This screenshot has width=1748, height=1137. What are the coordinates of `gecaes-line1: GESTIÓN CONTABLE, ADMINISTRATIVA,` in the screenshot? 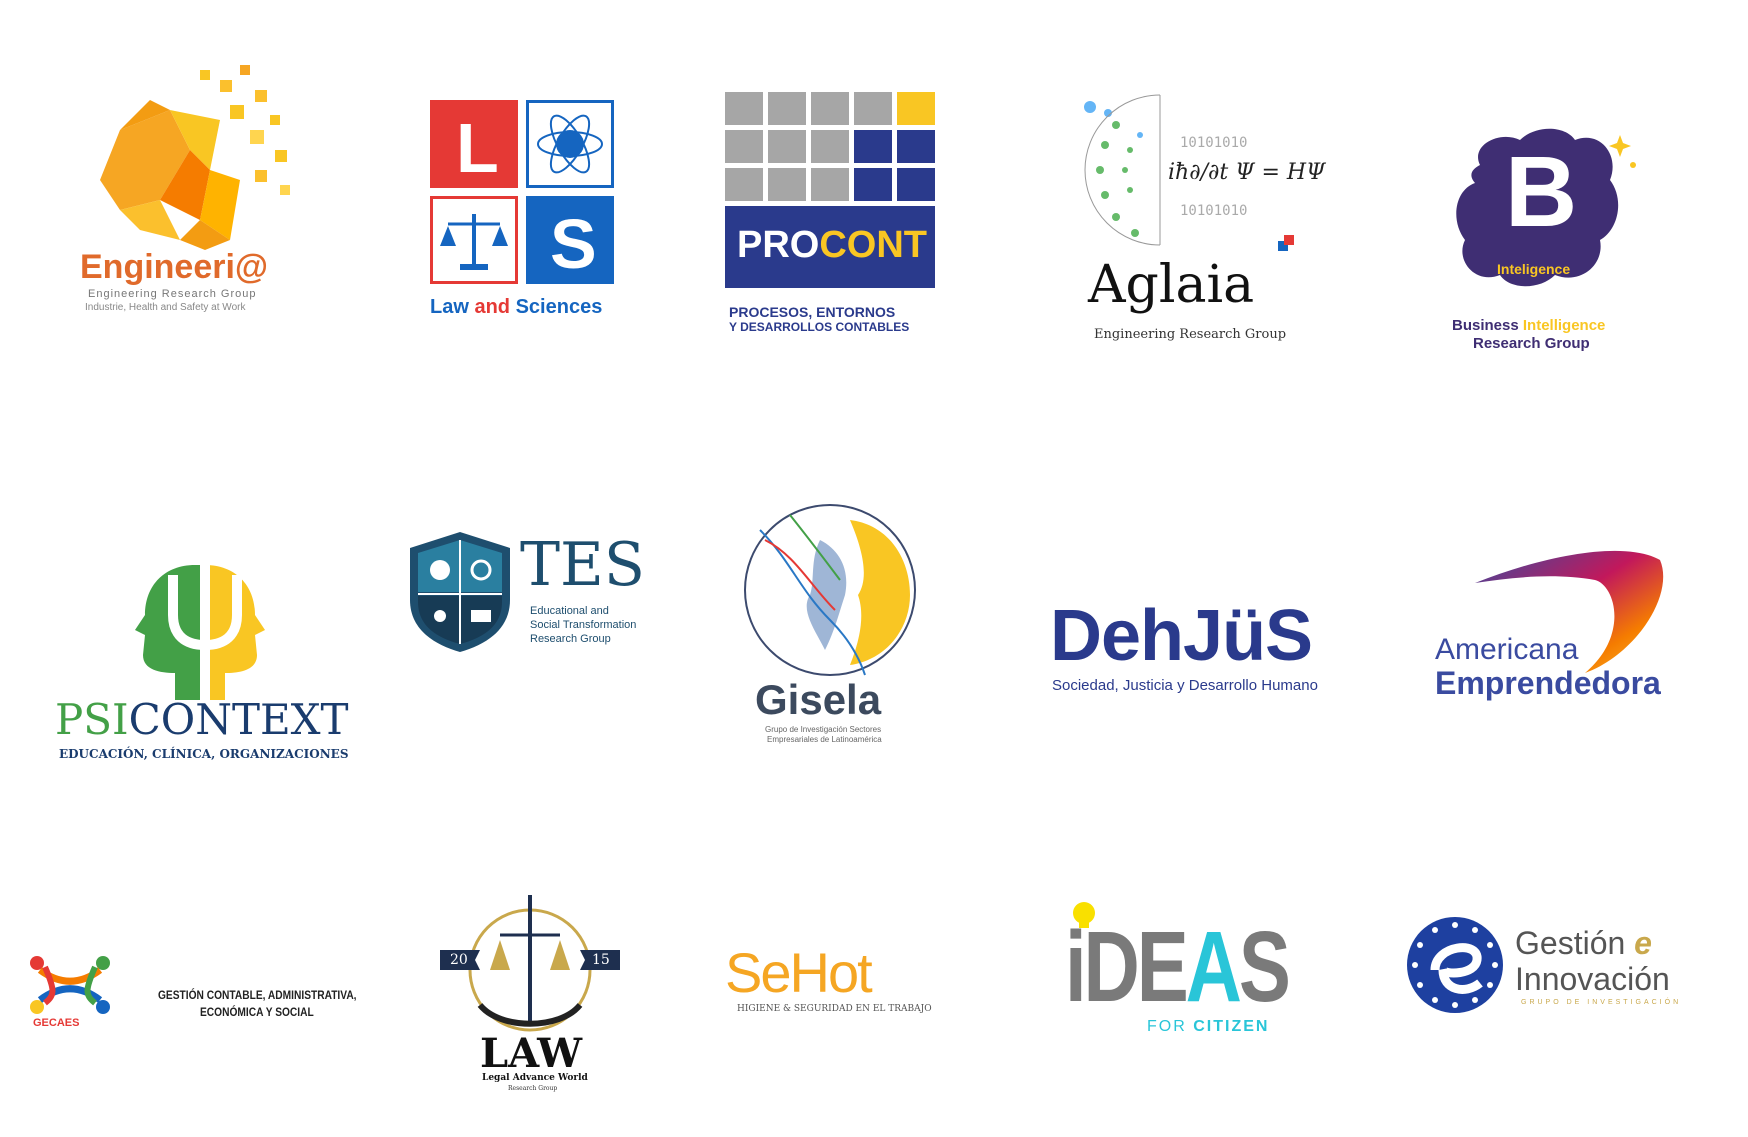 It's located at (257, 995).